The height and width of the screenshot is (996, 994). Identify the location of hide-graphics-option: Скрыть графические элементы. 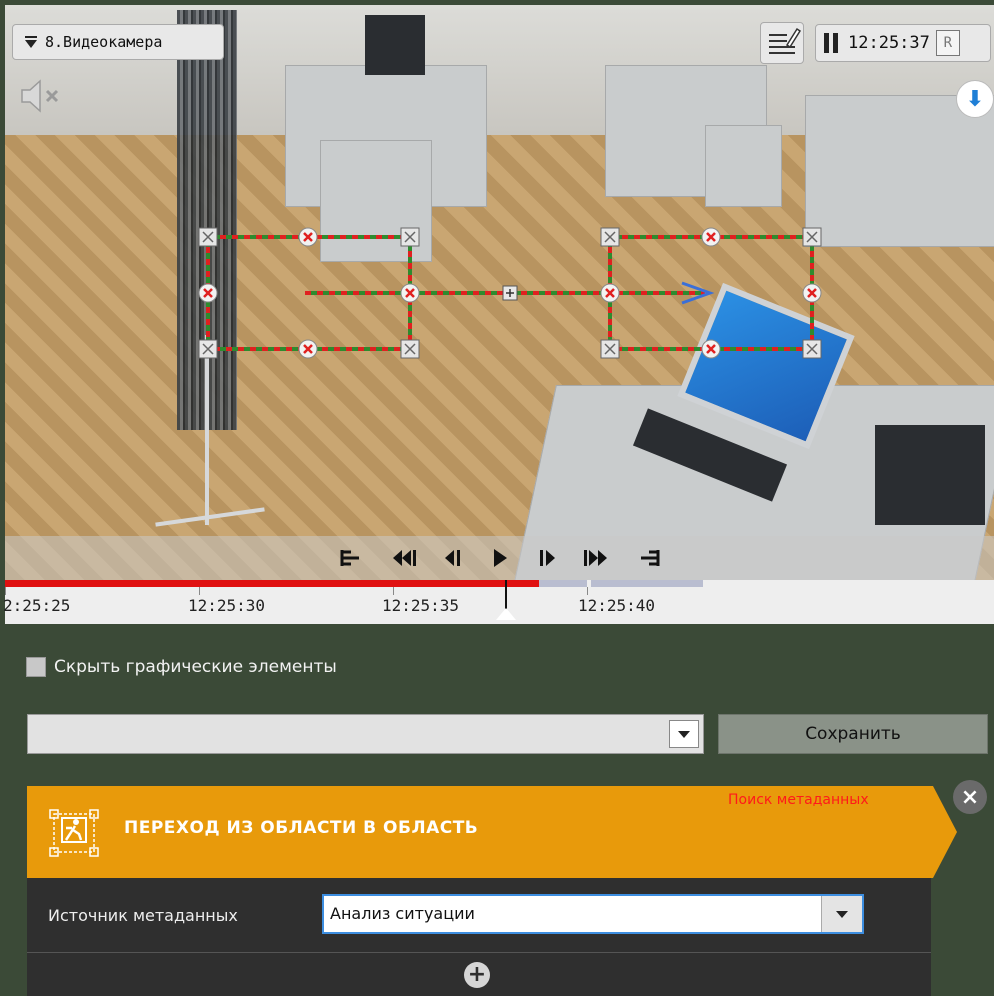
(181, 667).